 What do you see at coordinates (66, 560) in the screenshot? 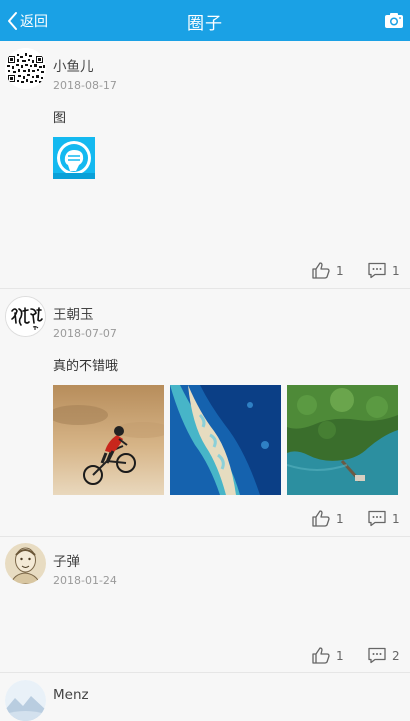
I see `post-author-name: 子弹` at bounding box center [66, 560].